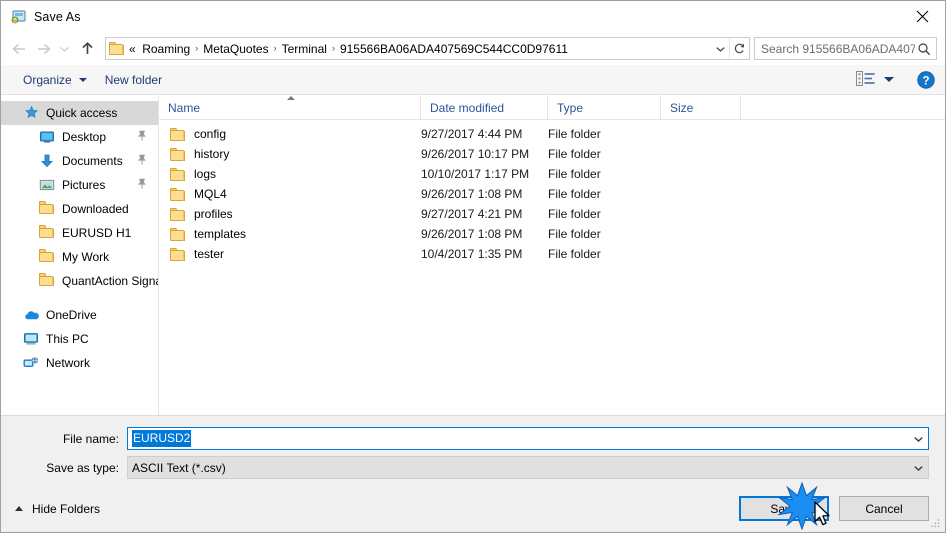 This screenshot has height=533, width=946. What do you see at coordinates (179, 467) in the screenshot?
I see `save-as-type-value: ASCII Text (*.csv)` at bounding box center [179, 467].